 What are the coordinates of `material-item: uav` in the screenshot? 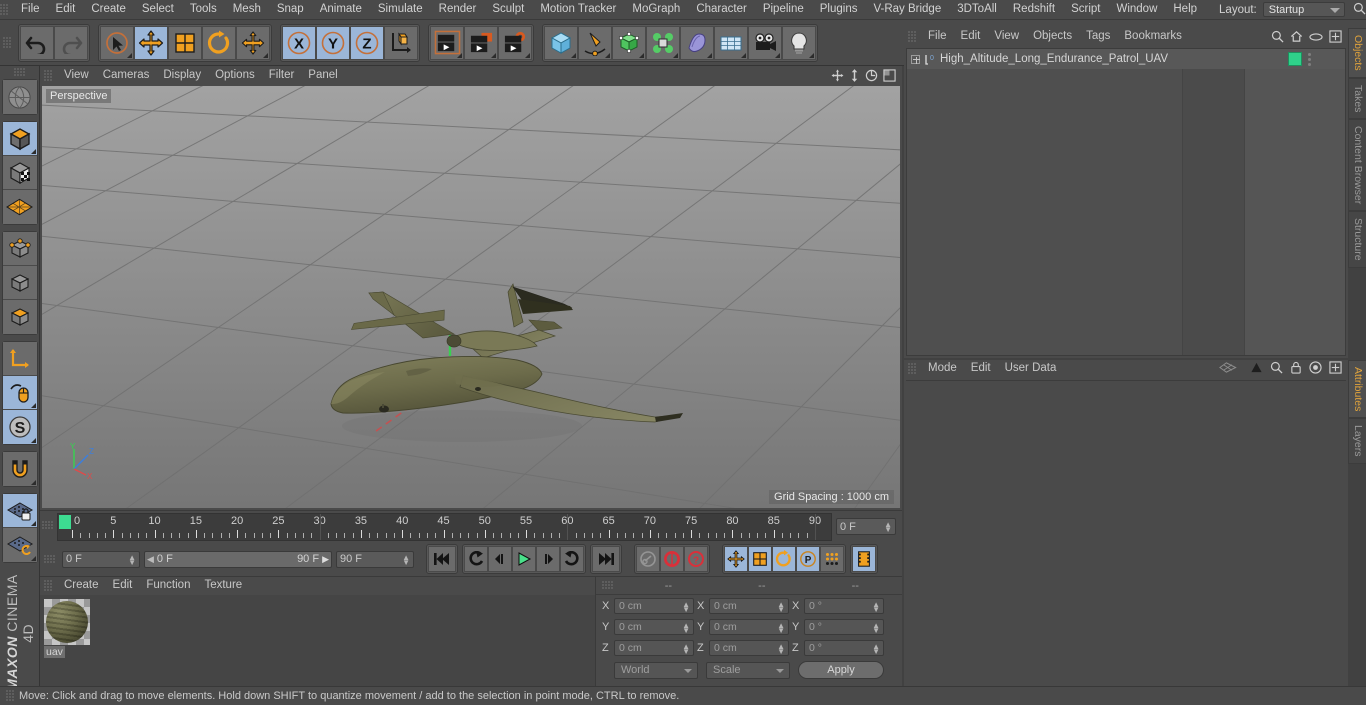 It's located at (67, 630).